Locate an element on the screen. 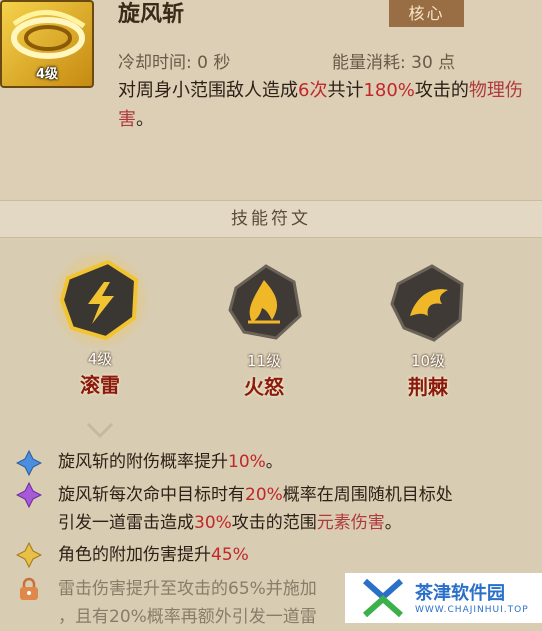 The height and width of the screenshot is (631, 542). rune-level: 10级 is located at coordinates (428, 361).